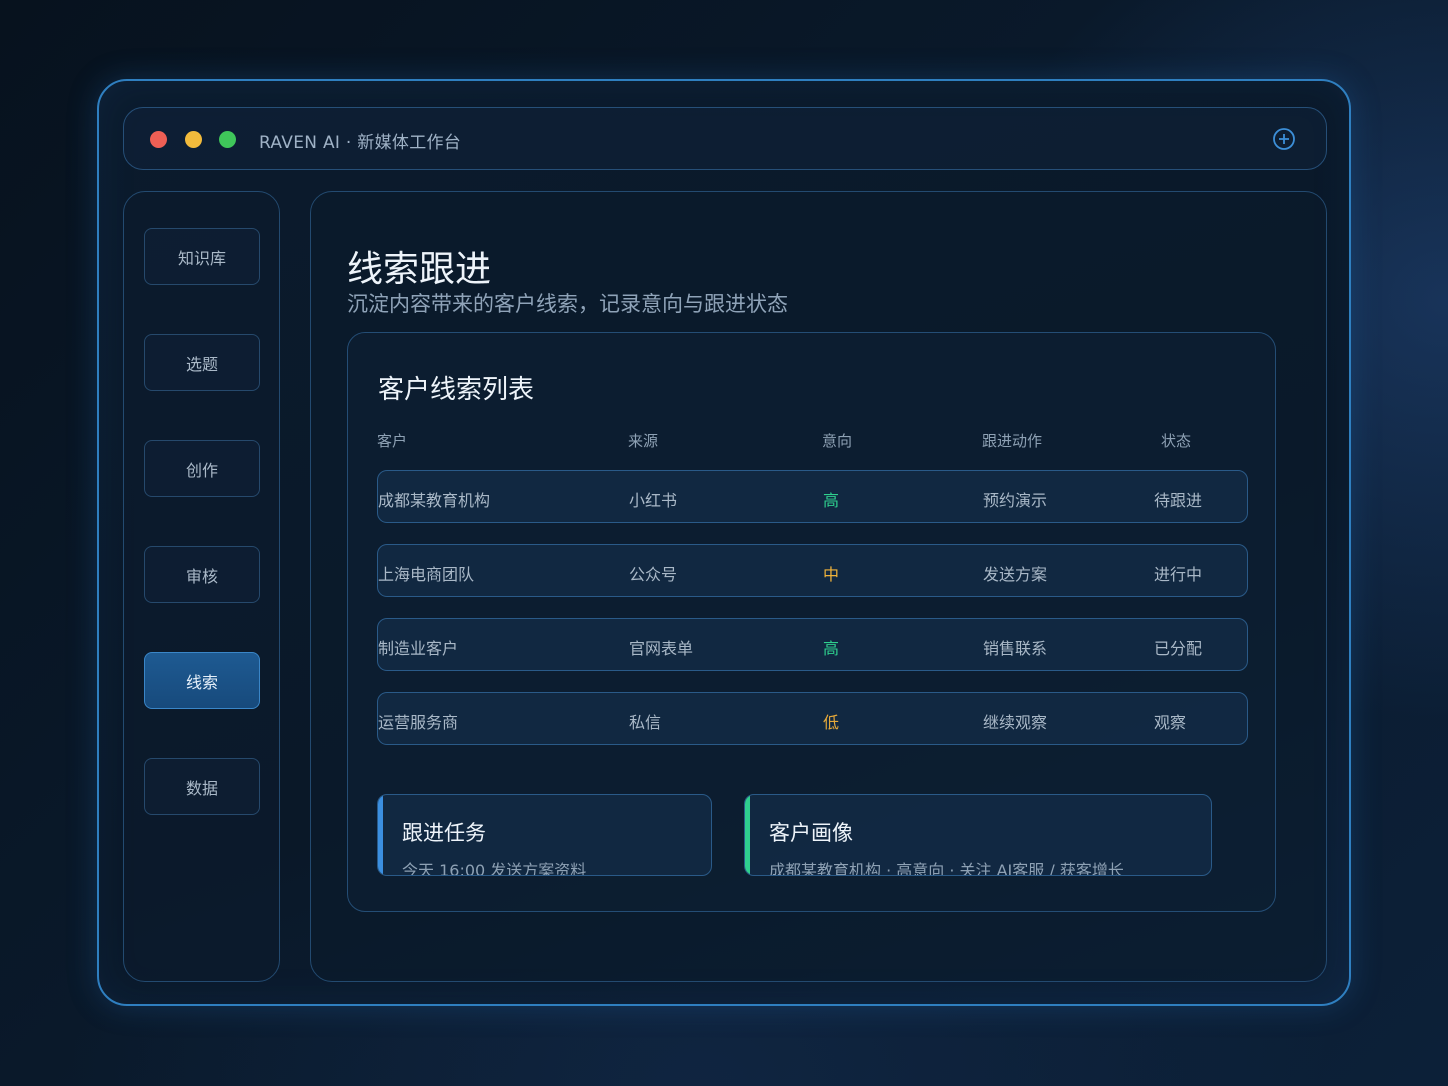 The image size is (1448, 1086). I want to click on customer-profile-card: 客户画像 成都某教育机构 · 高意向 · 关注 AI客服 / 获客增长, so click(978, 835).